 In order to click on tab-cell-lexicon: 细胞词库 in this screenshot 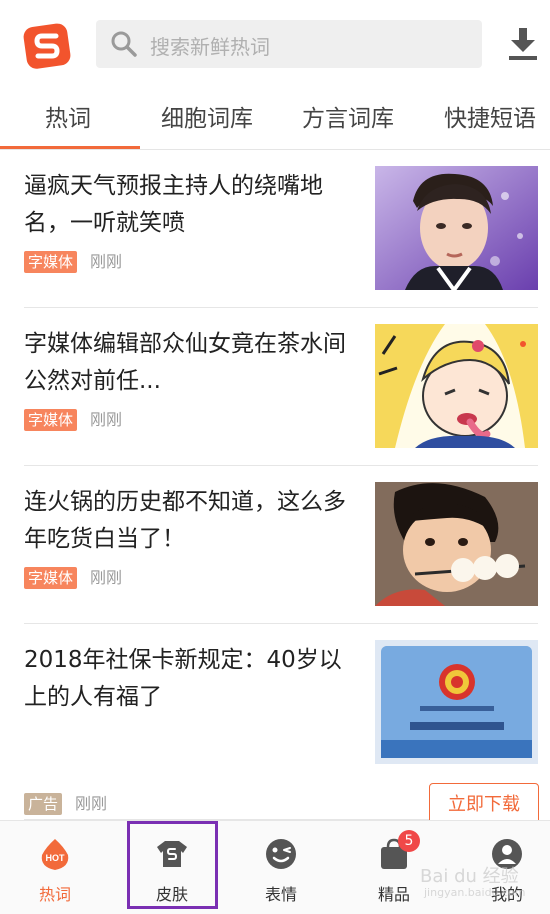, I will do `click(207, 120)`.